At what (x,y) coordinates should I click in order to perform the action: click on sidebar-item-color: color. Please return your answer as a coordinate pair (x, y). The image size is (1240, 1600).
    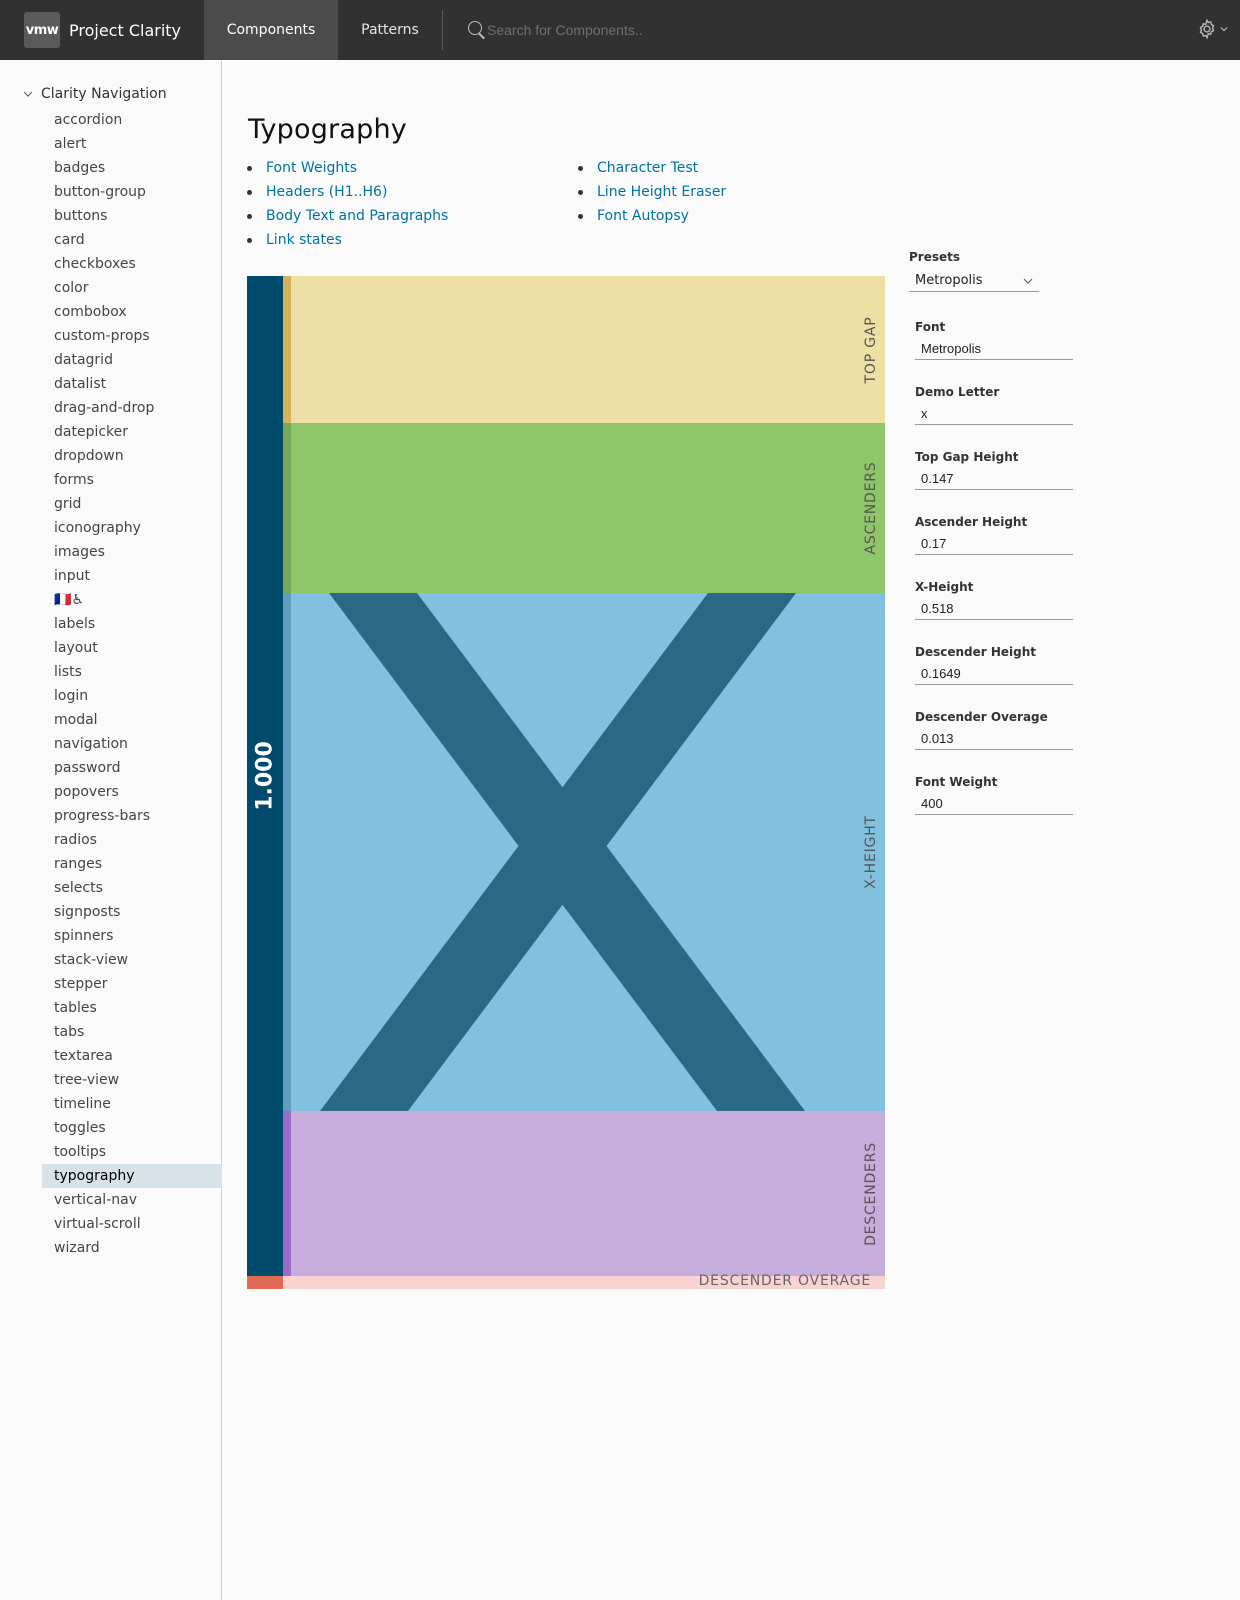
    Looking at the image, I should click on (132, 288).